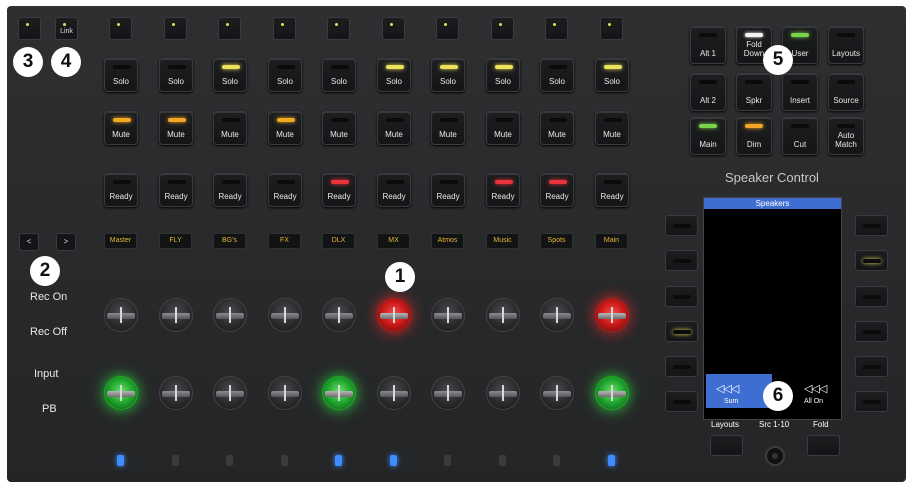 This screenshot has height=484, width=909. I want to click on pb-label: PB, so click(49, 409).